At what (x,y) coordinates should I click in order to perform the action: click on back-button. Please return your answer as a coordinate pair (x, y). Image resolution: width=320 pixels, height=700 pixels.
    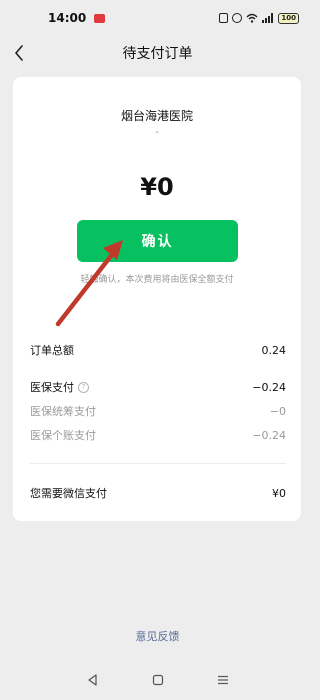
    Looking at the image, I should click on (19, 53).